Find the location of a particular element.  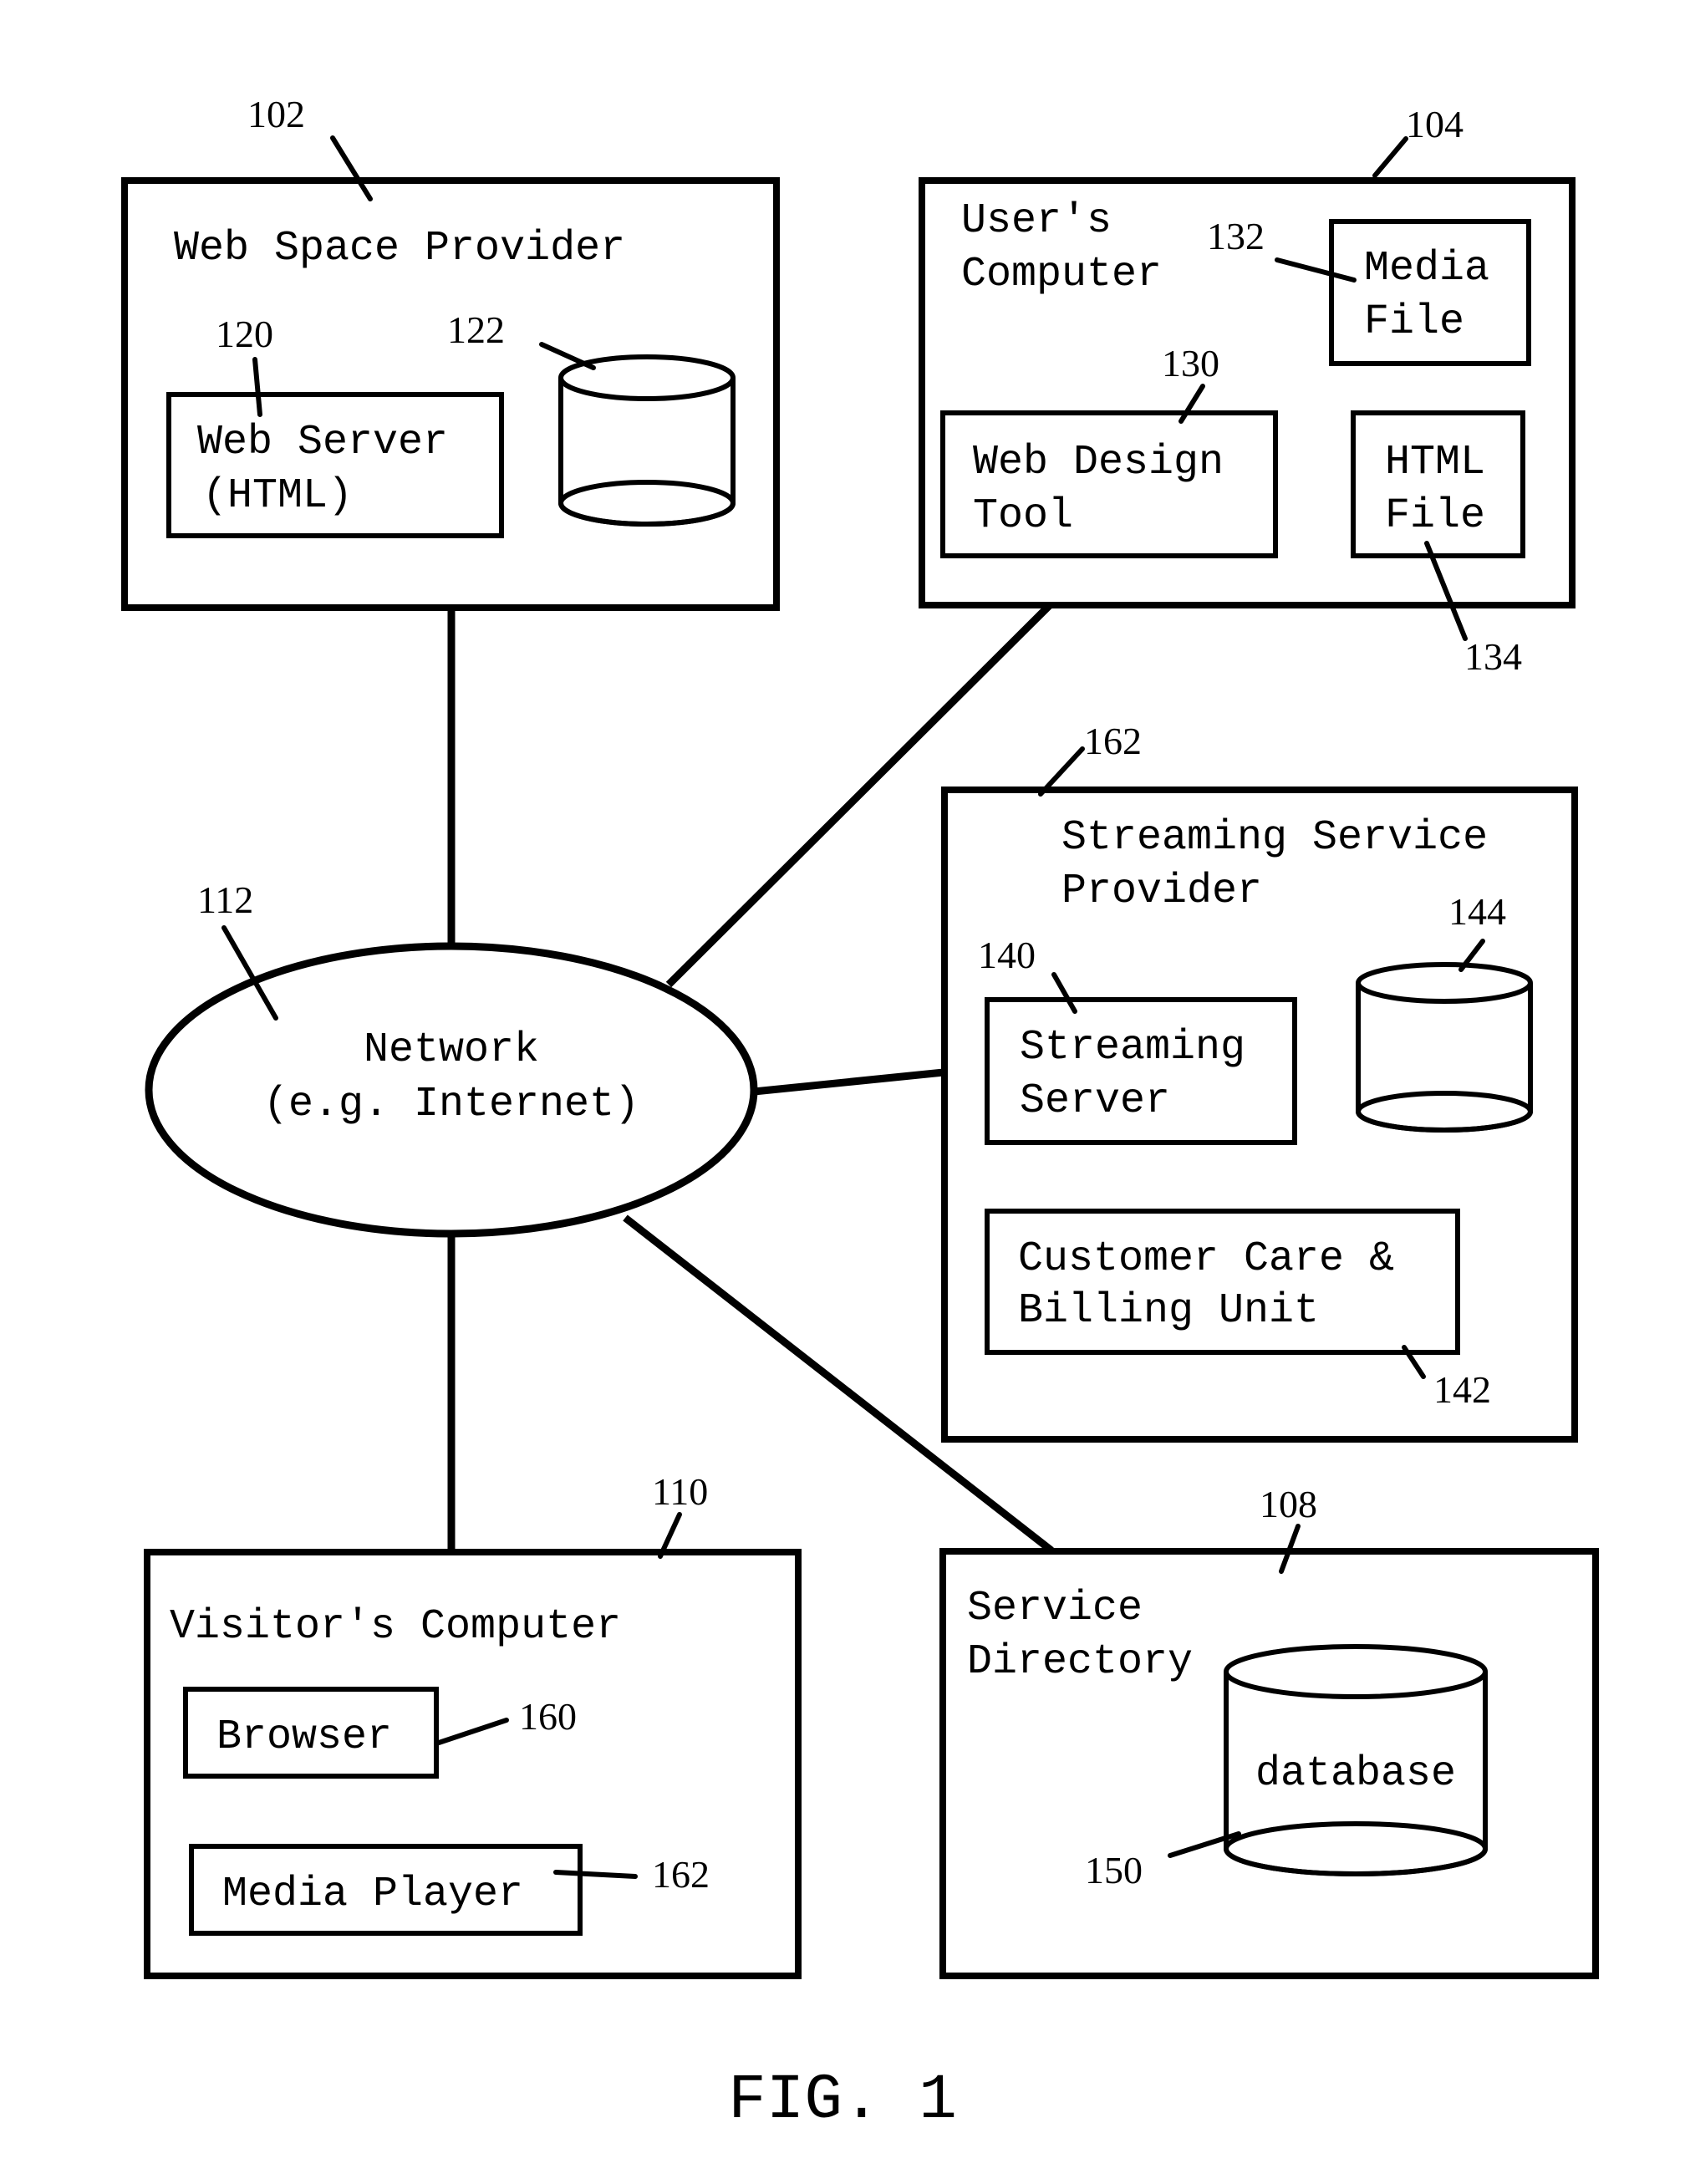

service-directory-title-line2: Directory is located at coordinates (1080, 1662).